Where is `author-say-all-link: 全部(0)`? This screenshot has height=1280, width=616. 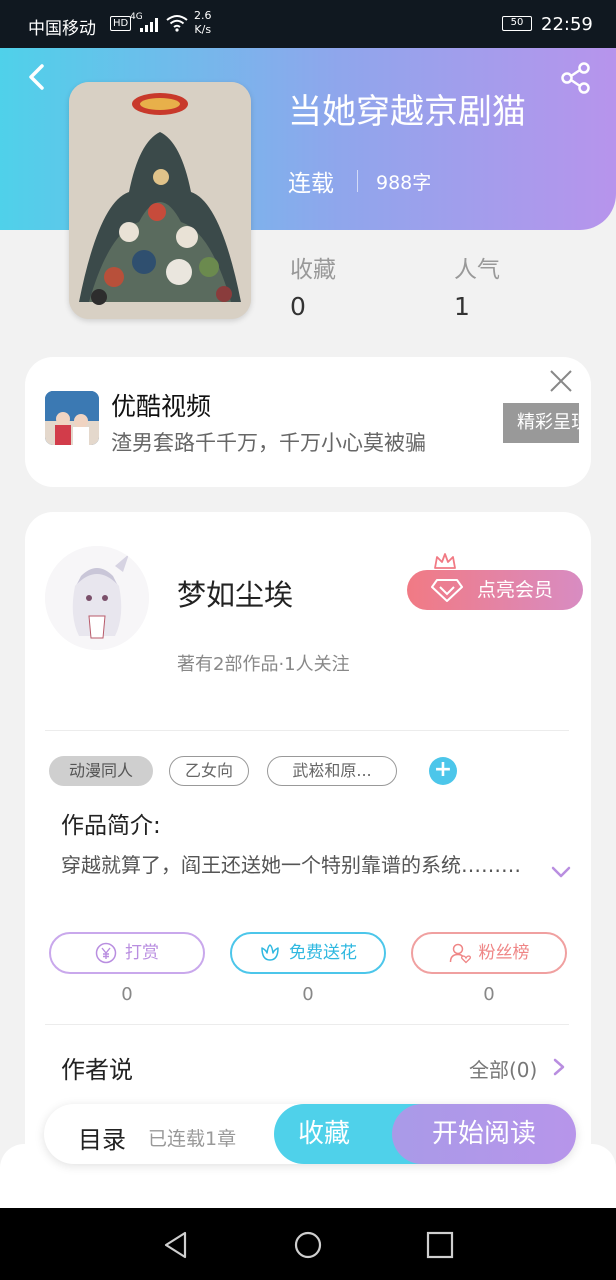 author-say-all-link: 全部(0) is located at coordinates (503, 1068).